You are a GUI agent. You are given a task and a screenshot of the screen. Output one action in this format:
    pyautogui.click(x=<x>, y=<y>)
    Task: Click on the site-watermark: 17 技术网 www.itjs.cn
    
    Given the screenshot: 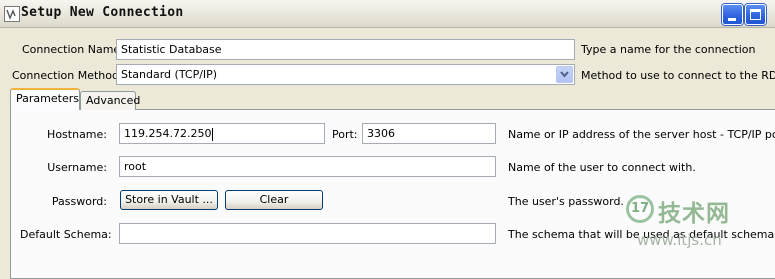 What is the action you would take?
    pyautogui.click(x=700, y=230)
    